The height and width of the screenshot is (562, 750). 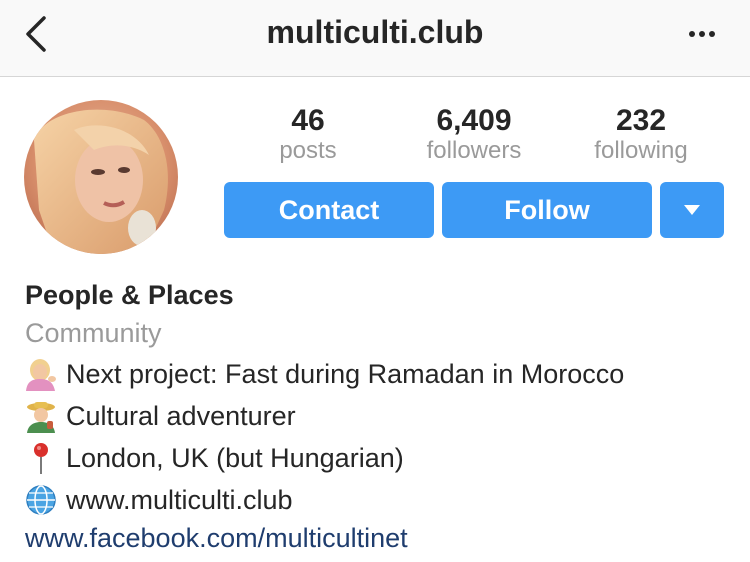 I want to click on bio-line-website: www.multiculti.club, so click(x=157, y=500).